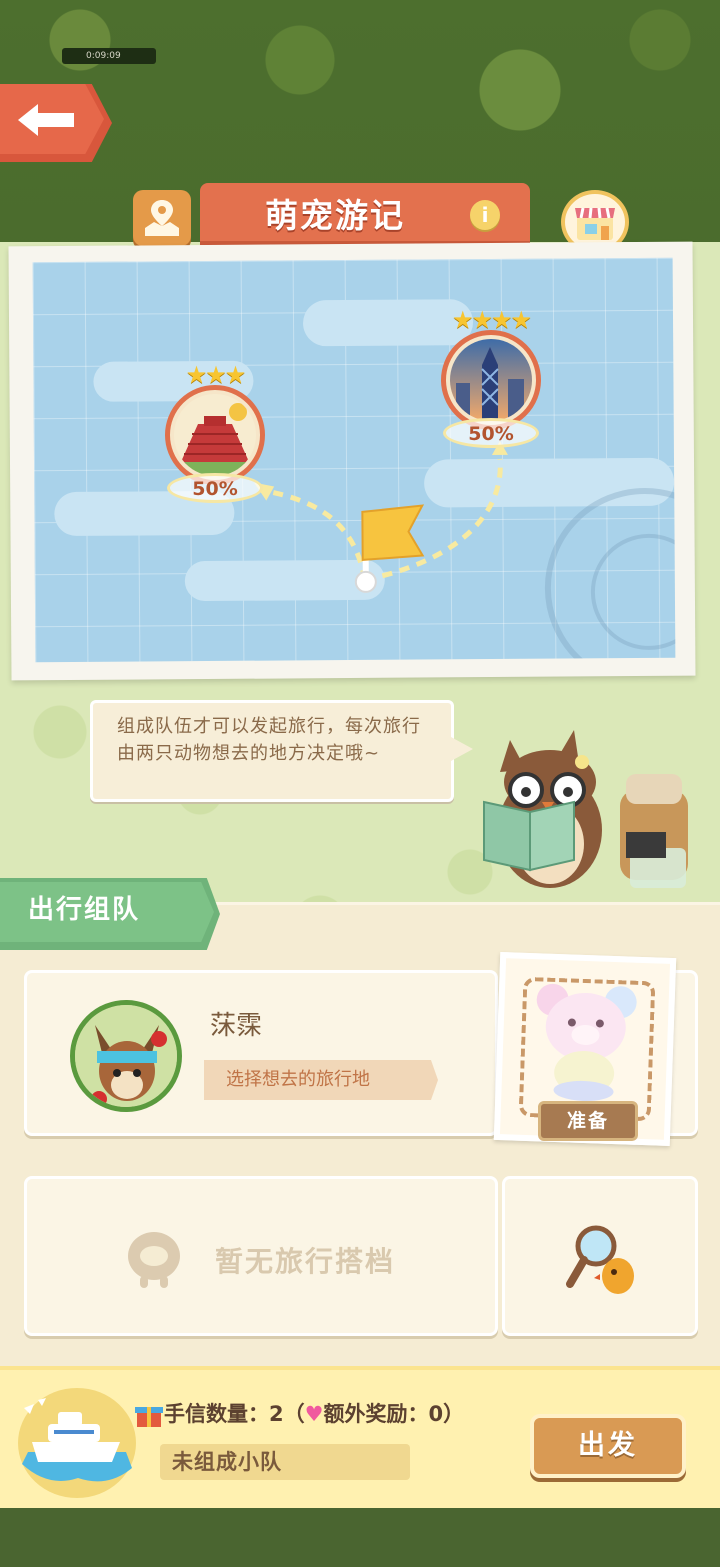 The height and width of the screenshot is (1567, 720). Describe the element at coordinates (84, 910) in the screenshot. I see `team-title: 出行组队` at that location.